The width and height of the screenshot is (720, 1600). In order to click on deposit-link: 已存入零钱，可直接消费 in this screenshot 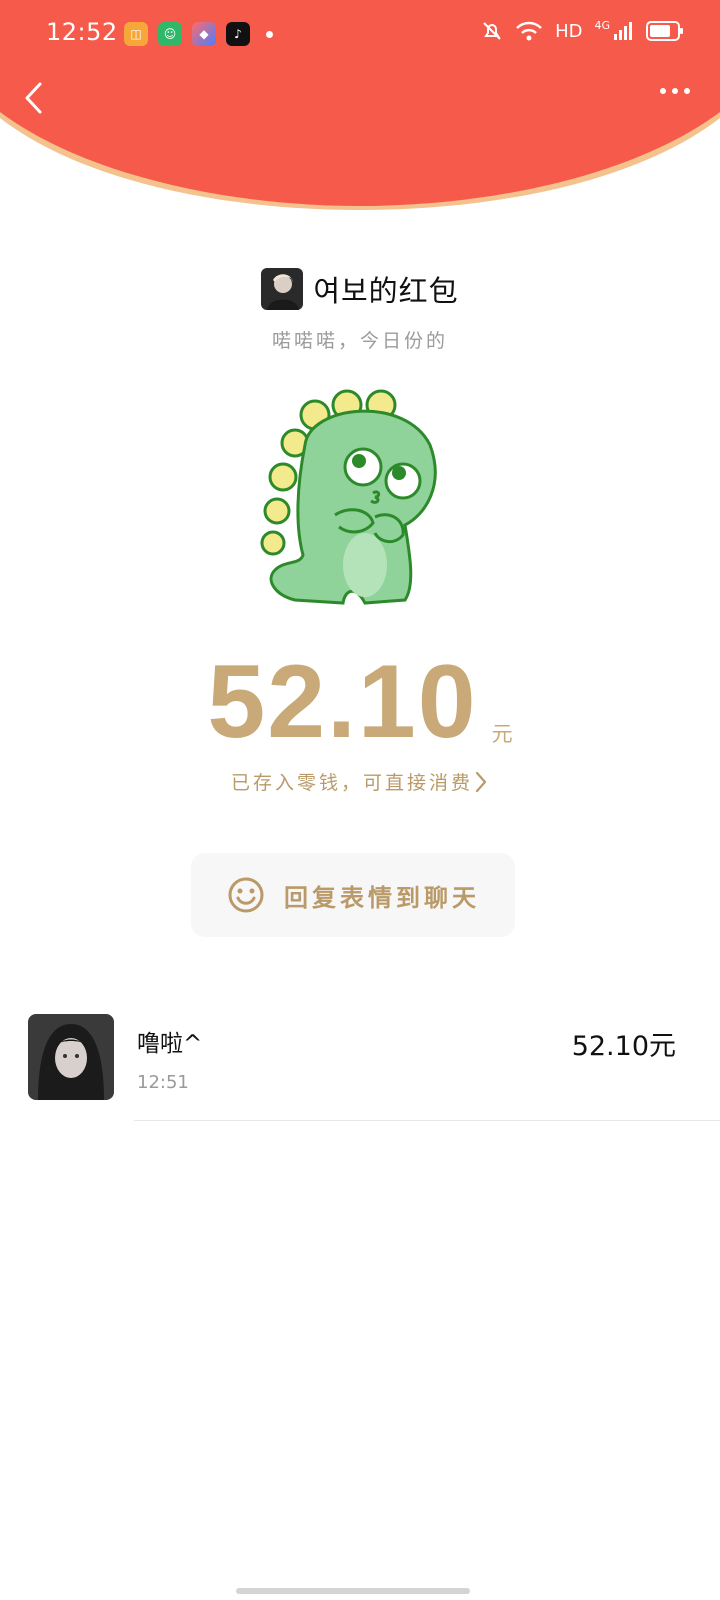, I will do `click(360, 781)`.